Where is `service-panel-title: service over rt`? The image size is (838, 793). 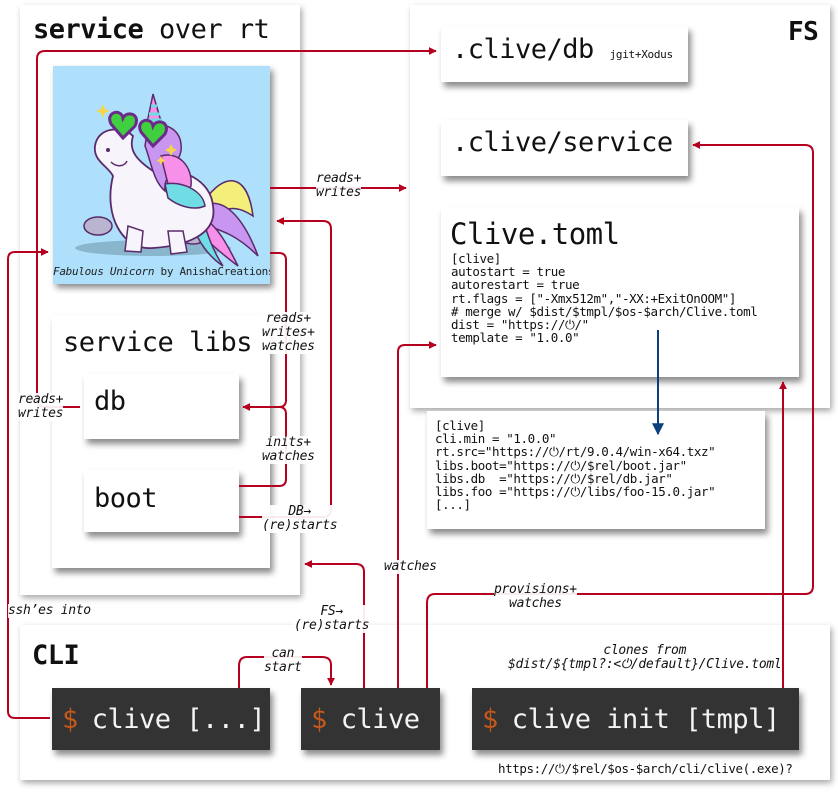
service-panel-title: service over rt is located at coordinates (151, 29).